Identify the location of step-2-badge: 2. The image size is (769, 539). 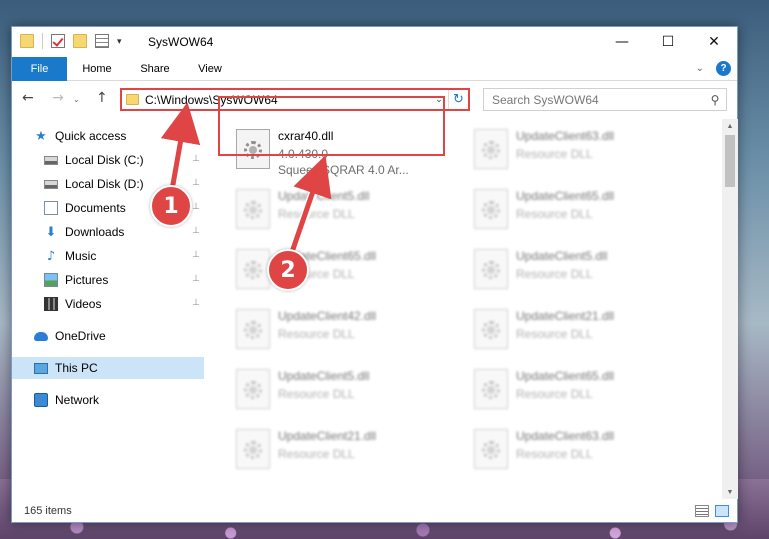
(288, 270).